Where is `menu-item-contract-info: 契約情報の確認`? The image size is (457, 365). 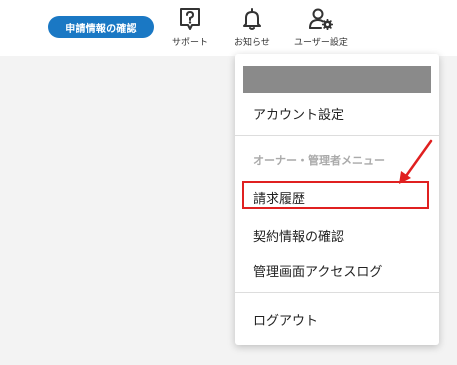
menu-item-contract-info: 契約情報の確認 is located at coordinates (298, 235).